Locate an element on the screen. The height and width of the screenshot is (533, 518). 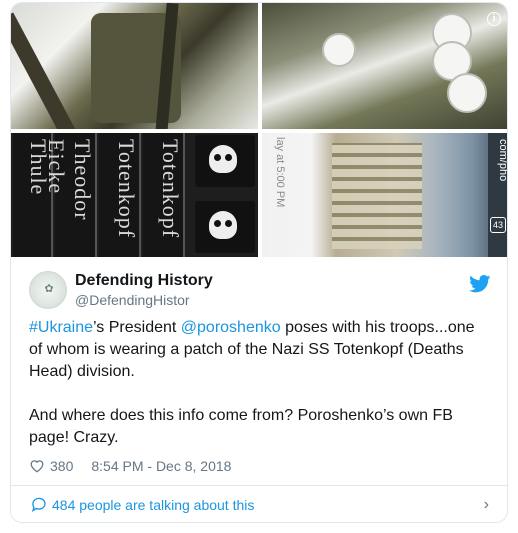
avatar: ✿ is located at coordinates (48, 290).